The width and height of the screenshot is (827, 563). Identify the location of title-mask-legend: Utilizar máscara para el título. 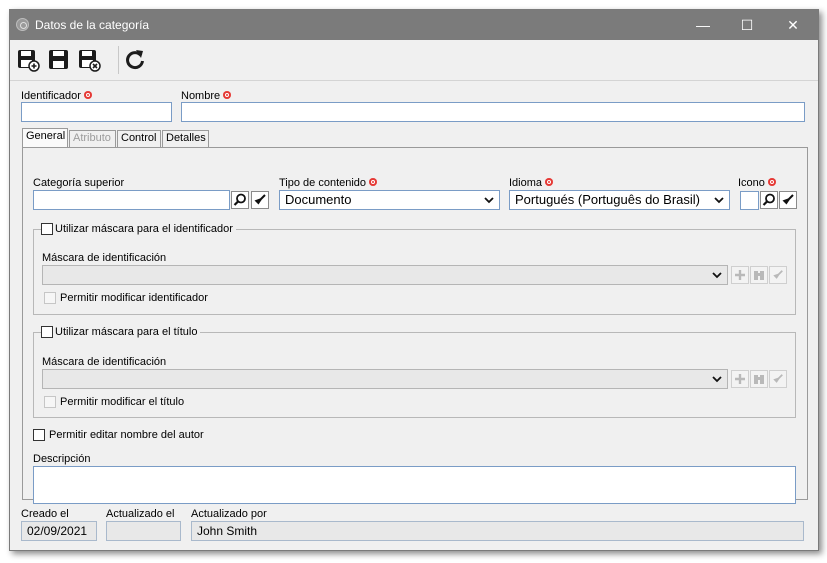
(121, 332).